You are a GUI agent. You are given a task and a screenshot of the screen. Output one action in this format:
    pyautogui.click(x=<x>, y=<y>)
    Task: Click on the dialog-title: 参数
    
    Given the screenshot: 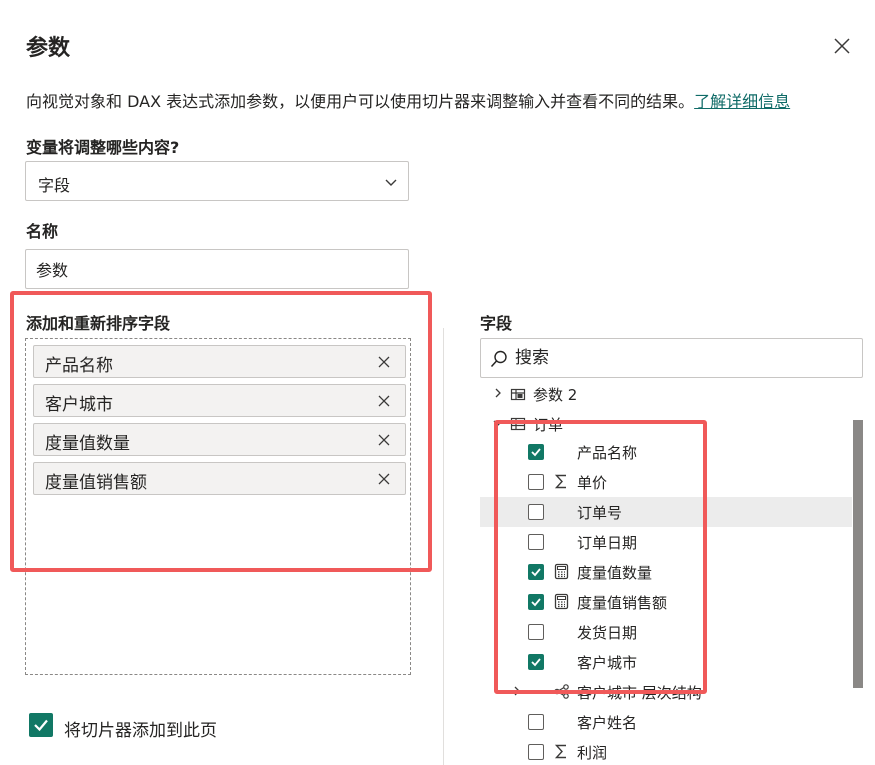 What is the action you would take?
    pyautogui.click(x=48, y=48)
    